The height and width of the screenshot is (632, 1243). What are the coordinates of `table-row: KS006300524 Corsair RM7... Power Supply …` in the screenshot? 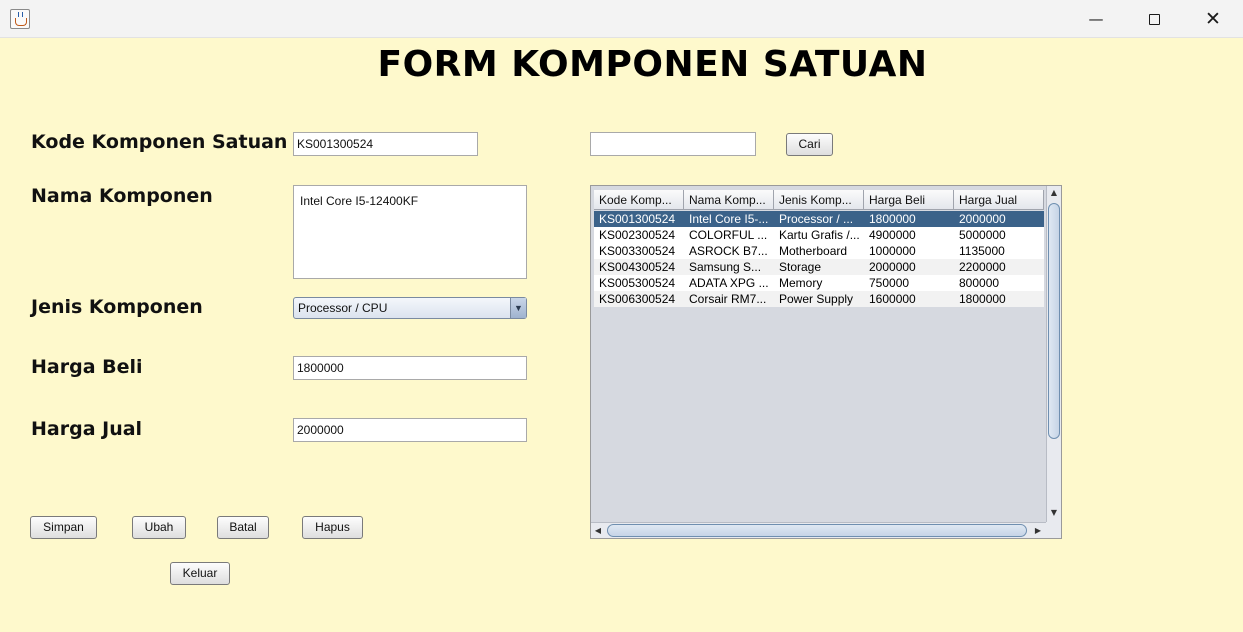 It's located at (819, 299).